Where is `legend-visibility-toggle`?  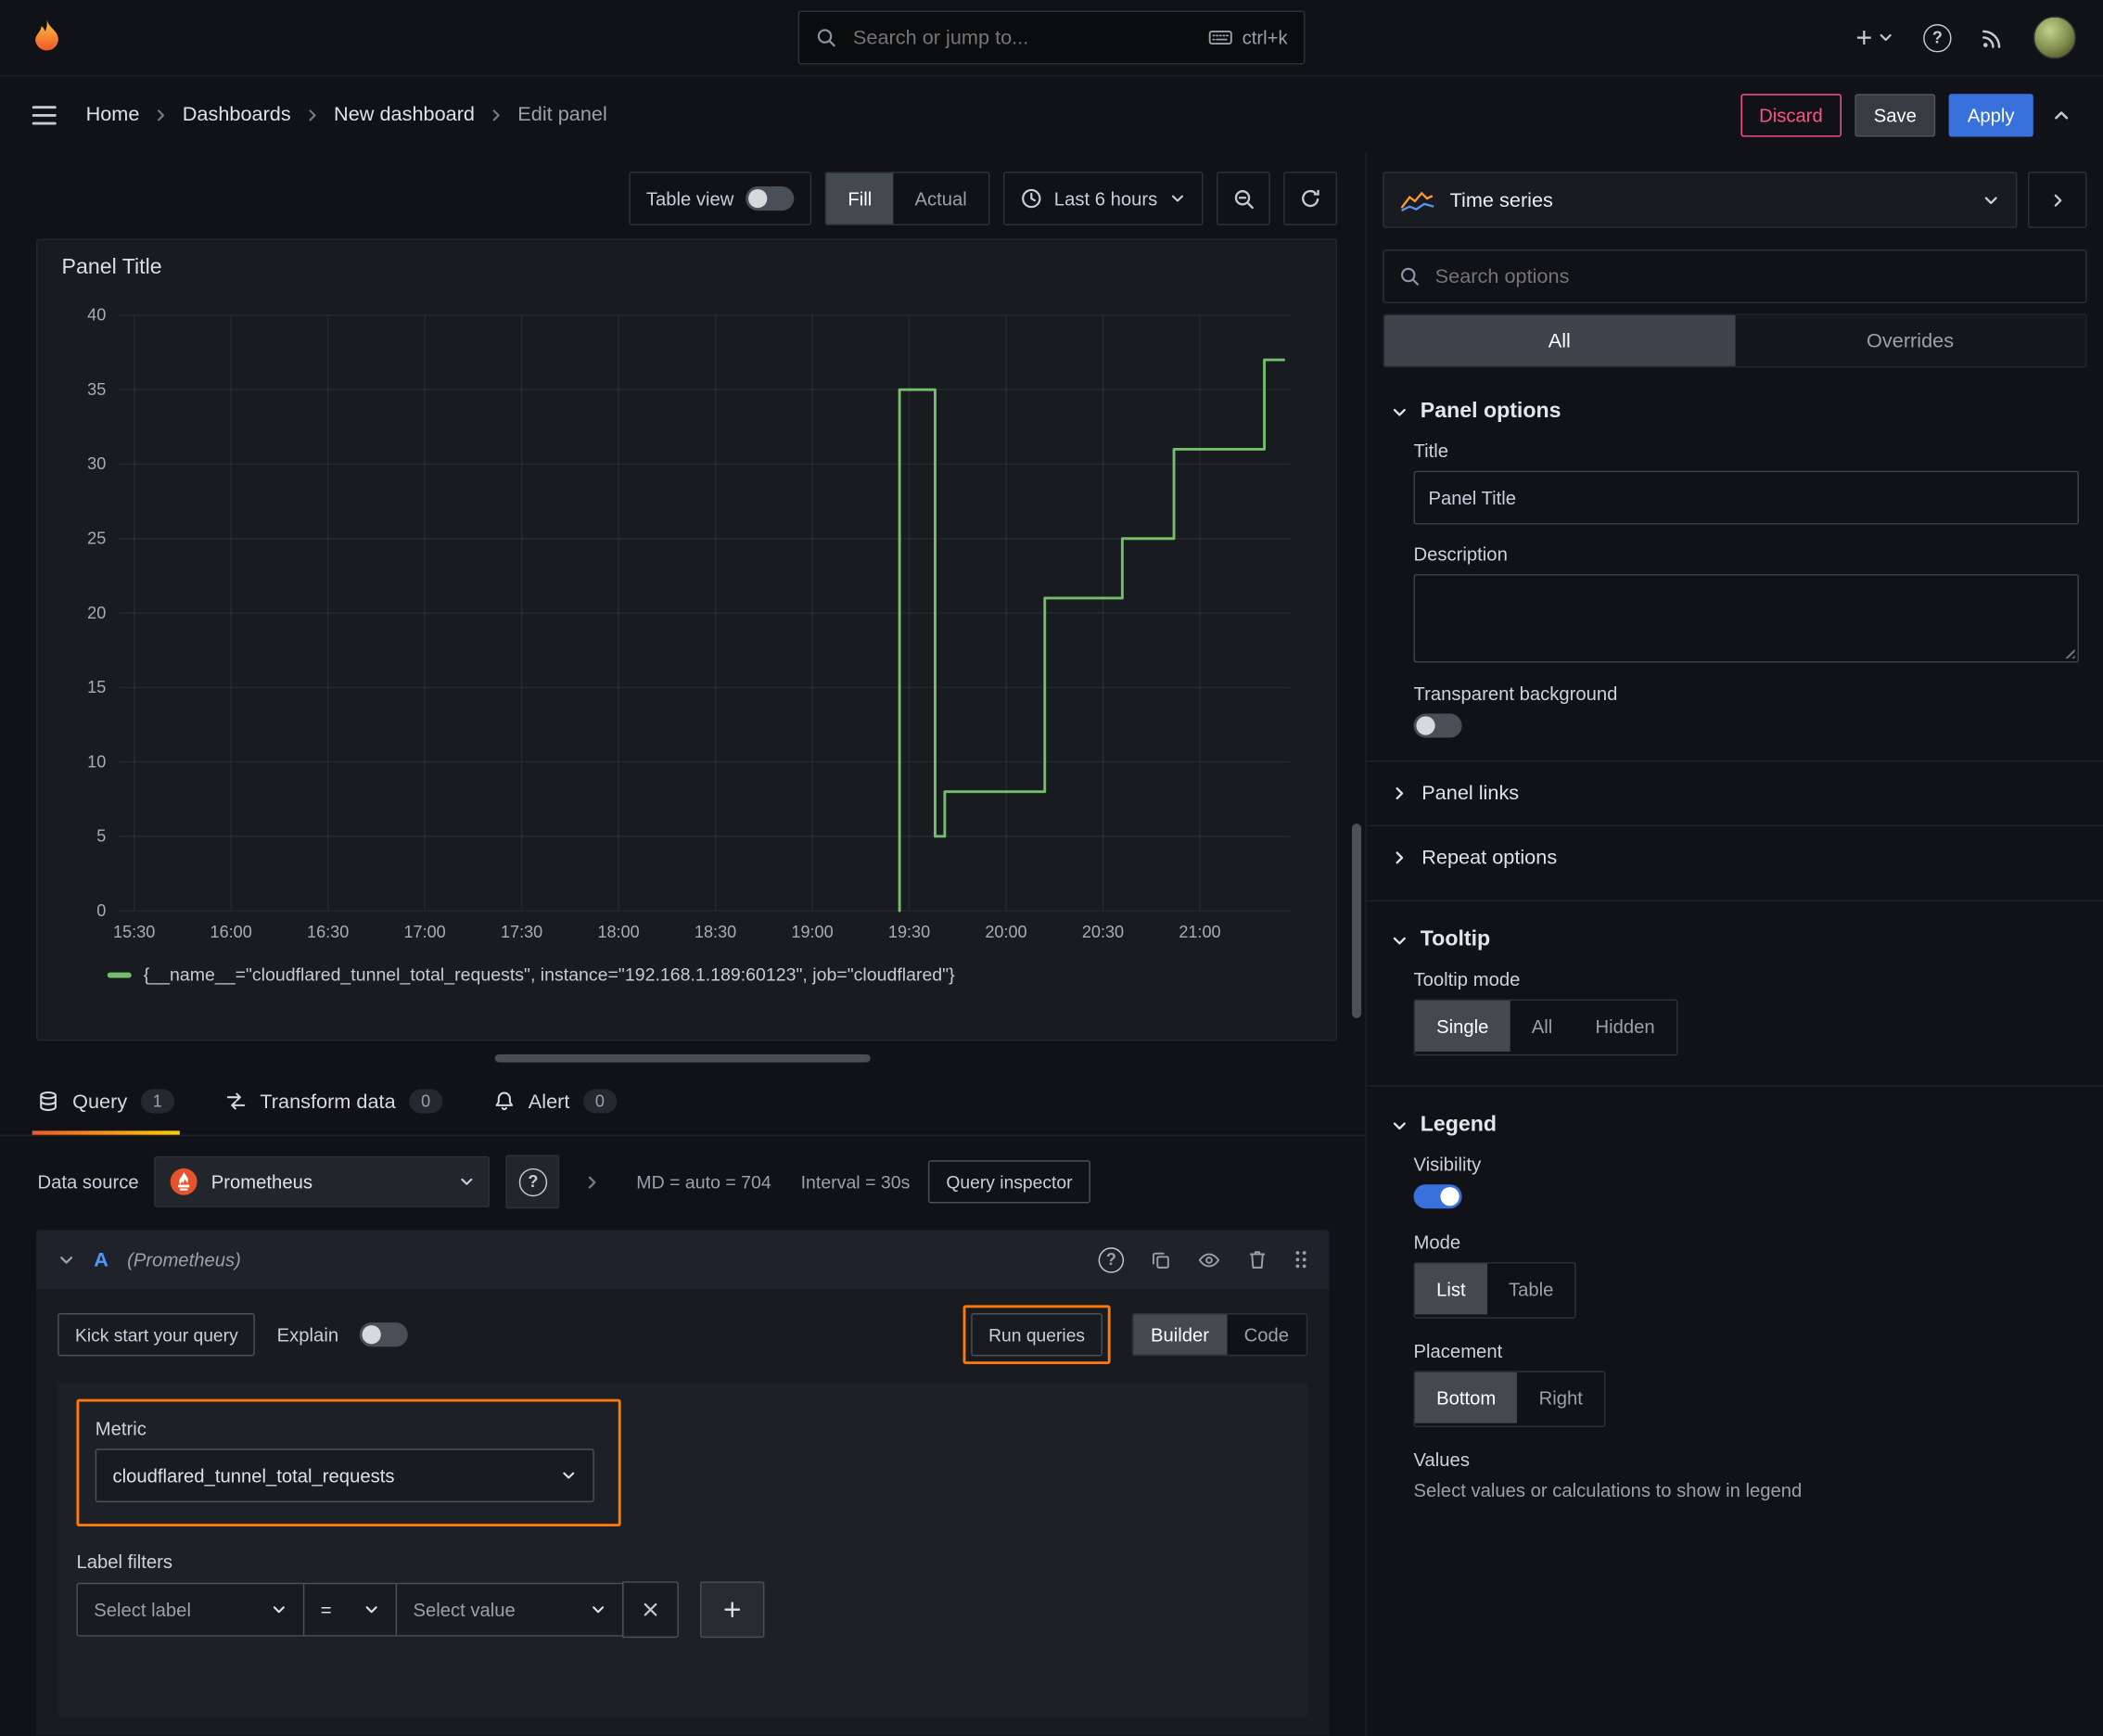 legend-visibility-toggle is located at coordinates (1437, 1197).